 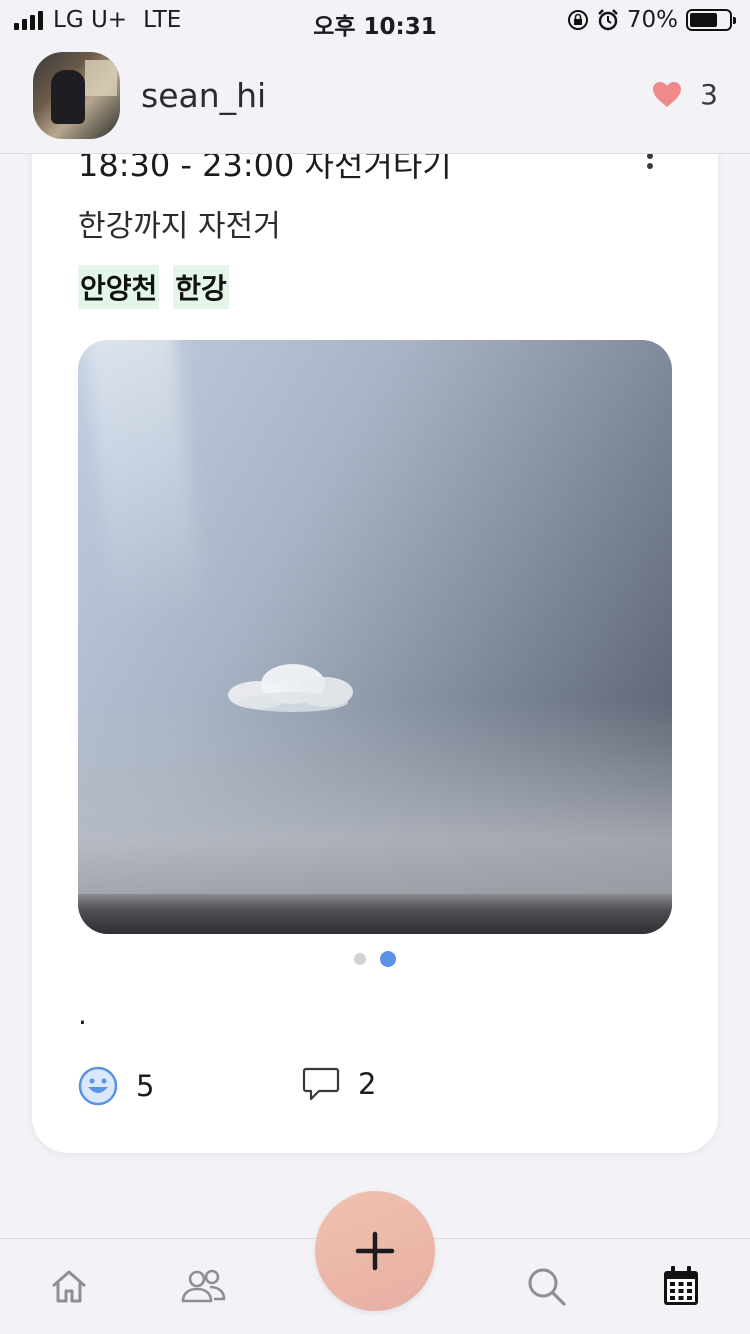 I want to click on calendar-icon, so click(x=681, y=1286).